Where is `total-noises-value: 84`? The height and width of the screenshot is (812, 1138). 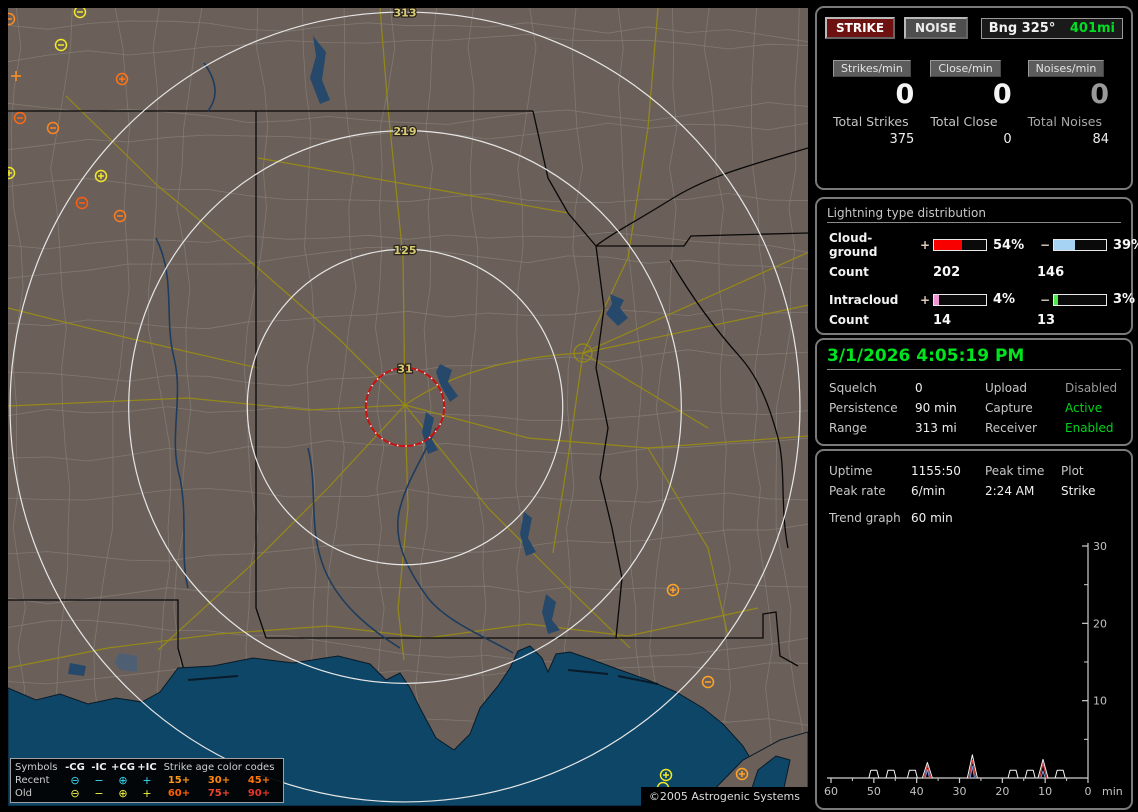
total-noises-value: 84 is located at coordinates (1100, 139).